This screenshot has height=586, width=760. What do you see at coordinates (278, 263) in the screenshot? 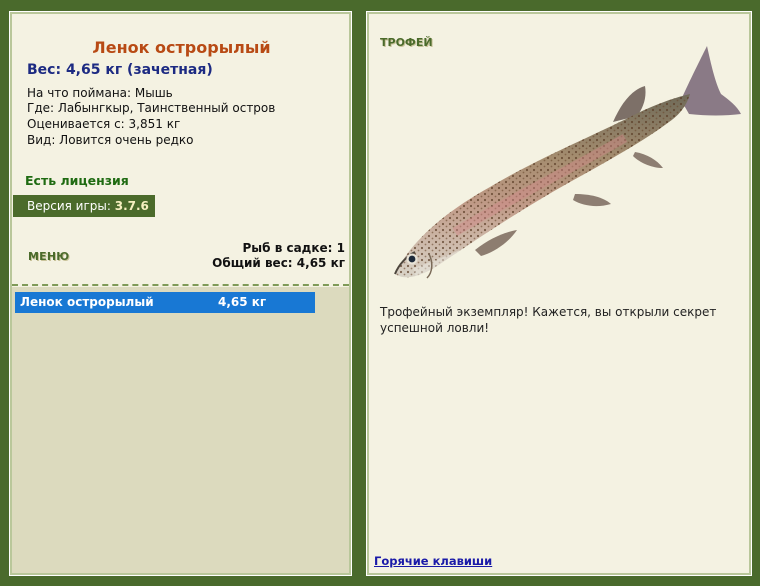
I see `keep-total-weight: Общий вес: 4,65 кг` at bounding box center [278, 263].